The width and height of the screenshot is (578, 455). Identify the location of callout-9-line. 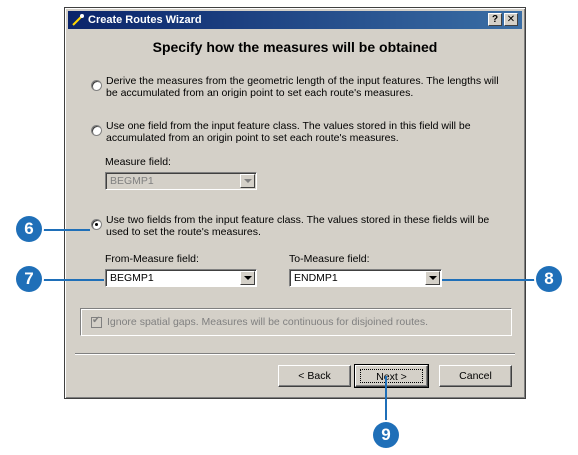
(386, 399).